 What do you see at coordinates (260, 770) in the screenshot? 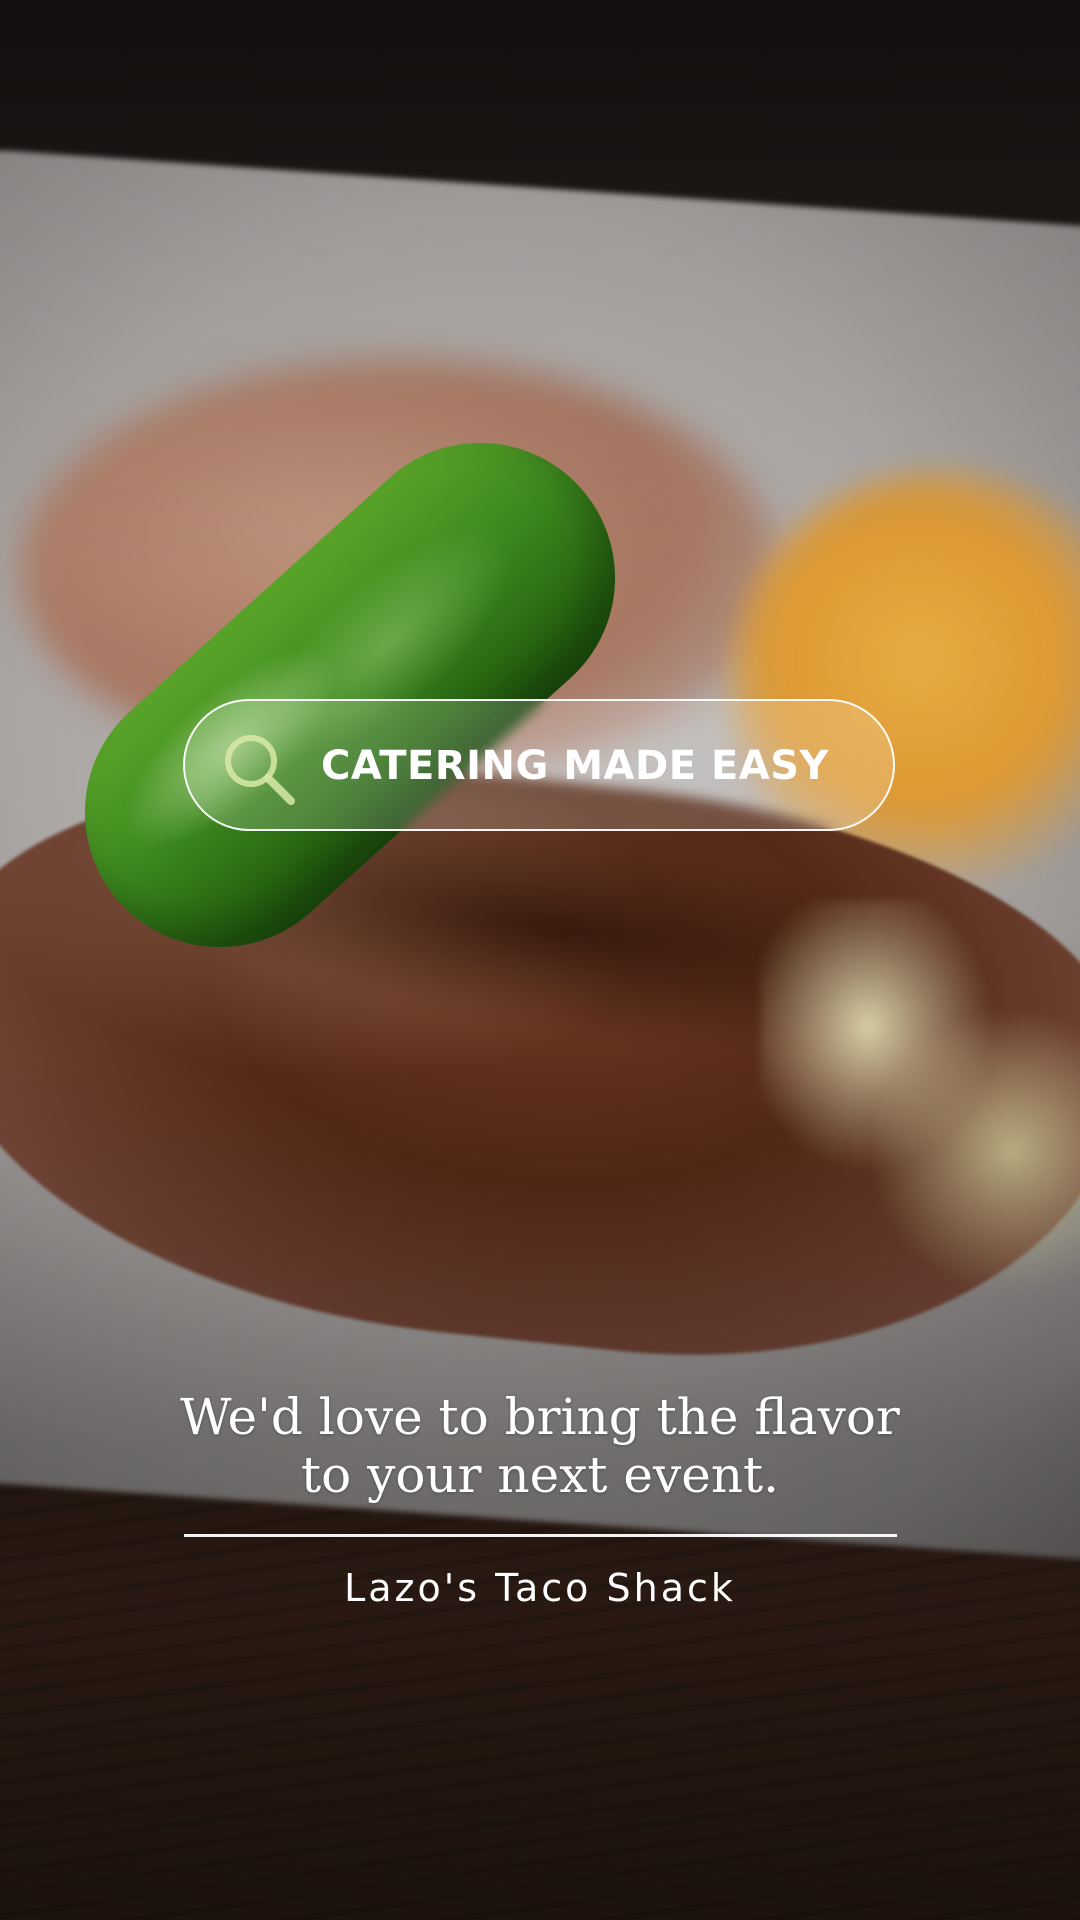
I see `search-icon` at bounding box center [260, 770].